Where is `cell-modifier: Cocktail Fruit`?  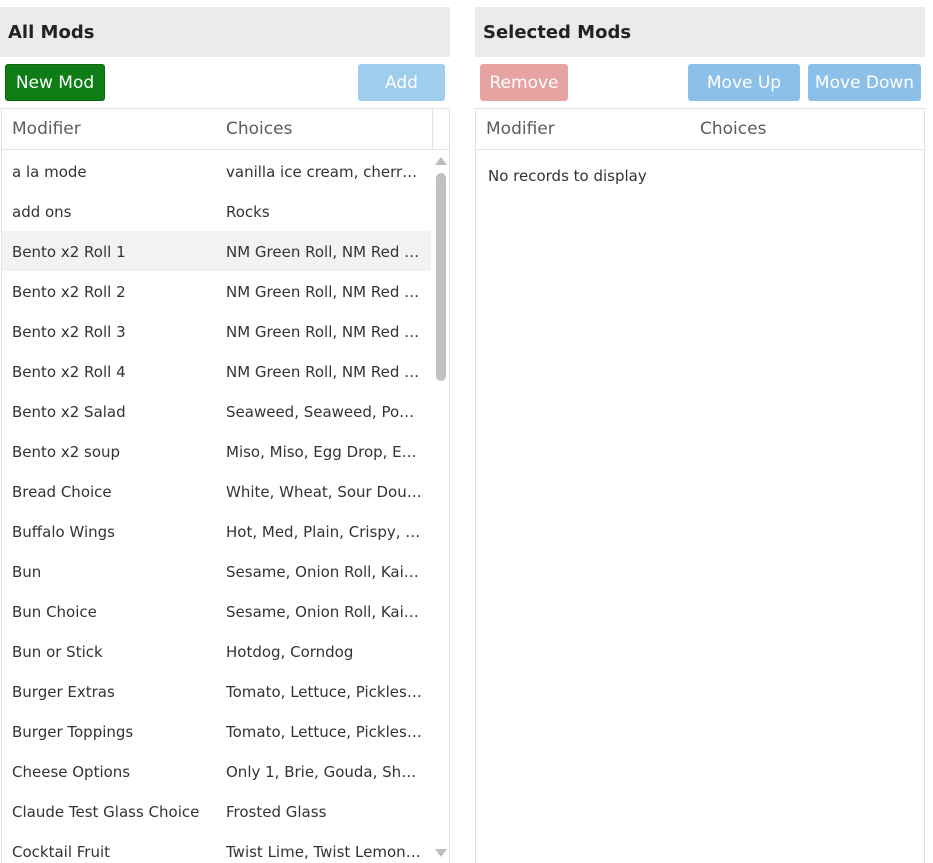 cell-modifier: Cocktail Fruit is located at coordinates (61, 852).